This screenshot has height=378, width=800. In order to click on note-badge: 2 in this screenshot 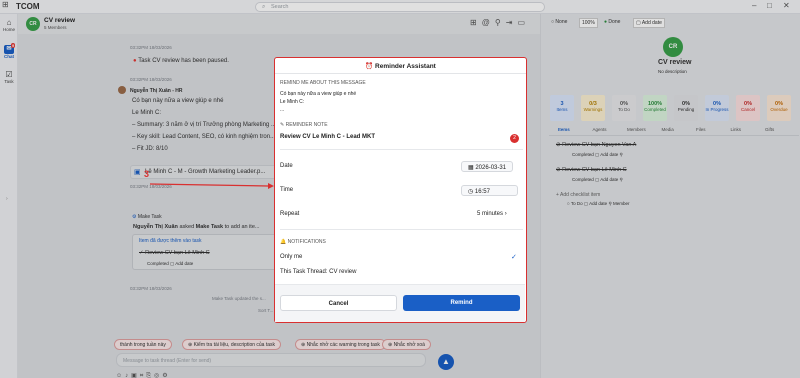, I will do `click(514, 138)`.